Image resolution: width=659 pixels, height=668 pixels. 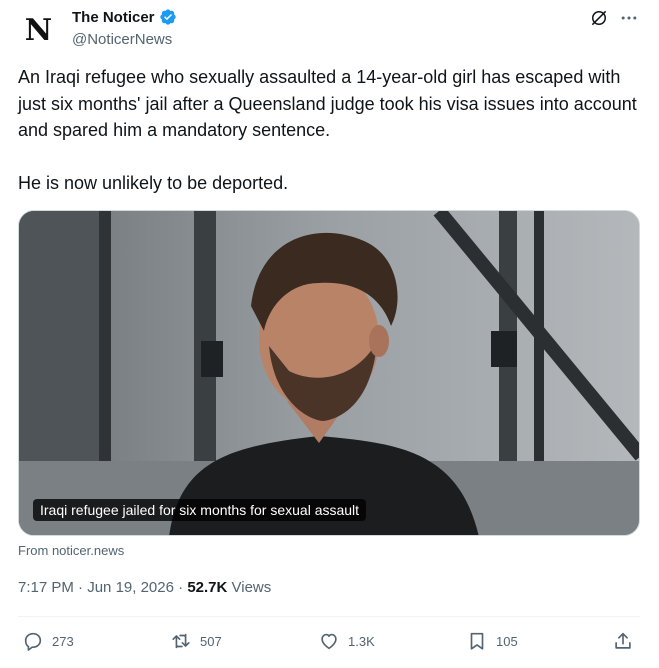 I want to click on like-count: 1.3K, so click(x=361, y=641).